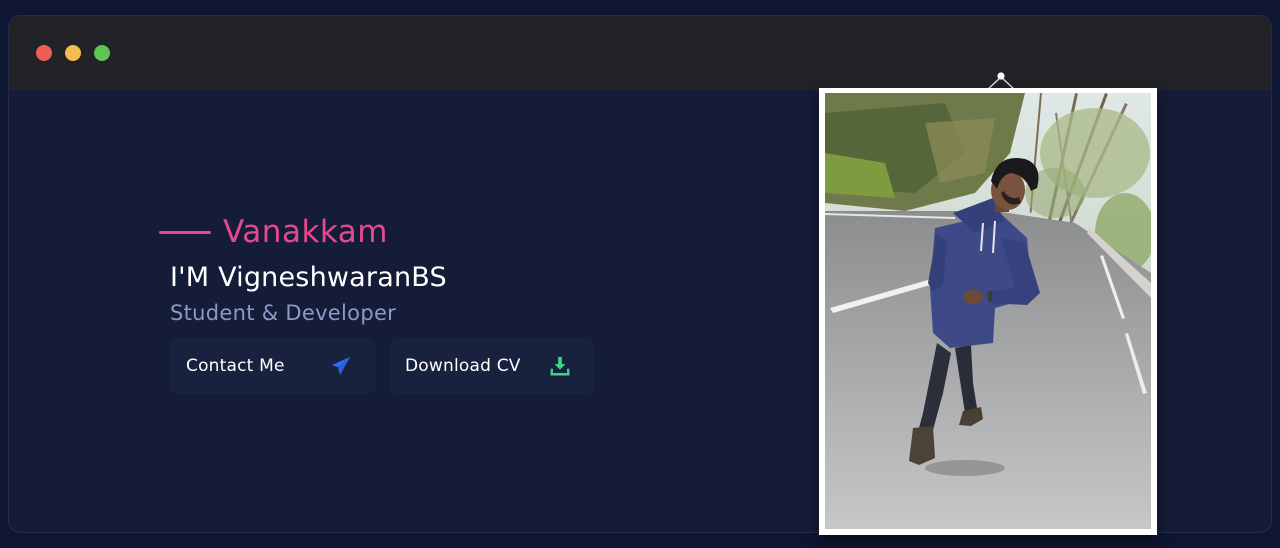 Image resolution: width=1280 pixels, height=548 pixels. Describe the element at coordinates (185, 232) in the screenshot. I see `greeting-accent-line` at that location.